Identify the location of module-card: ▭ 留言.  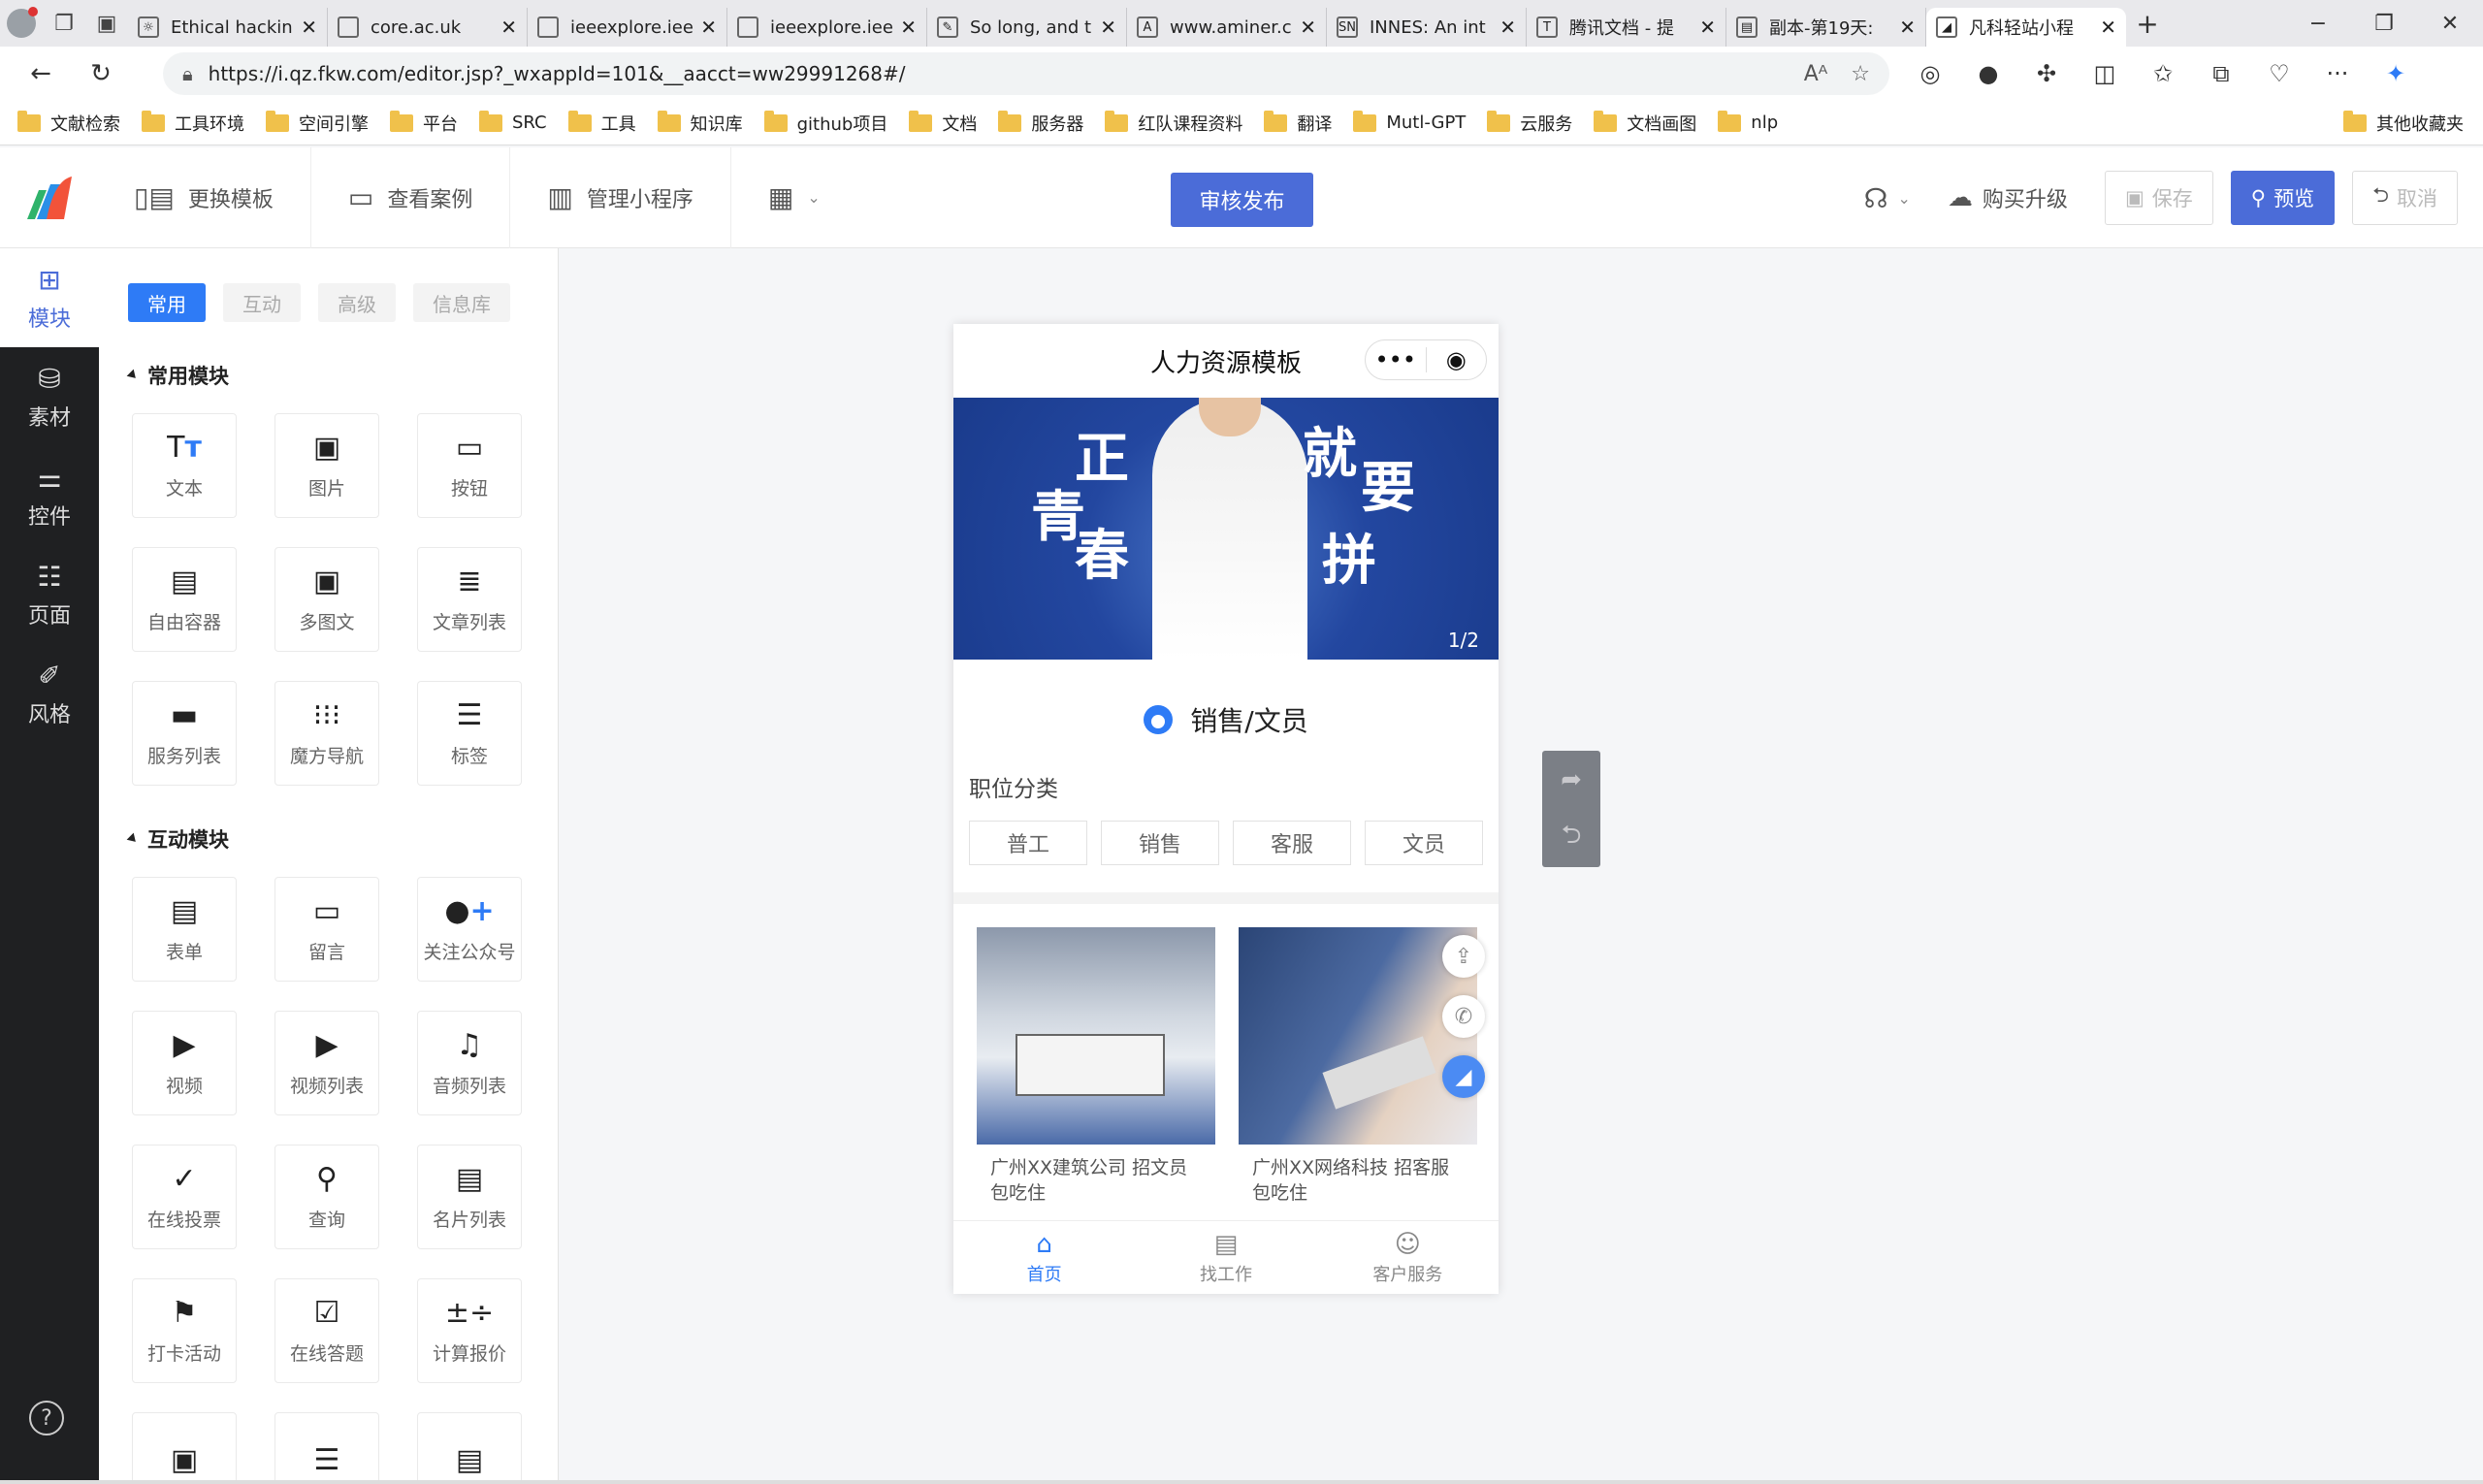
(327, 929).